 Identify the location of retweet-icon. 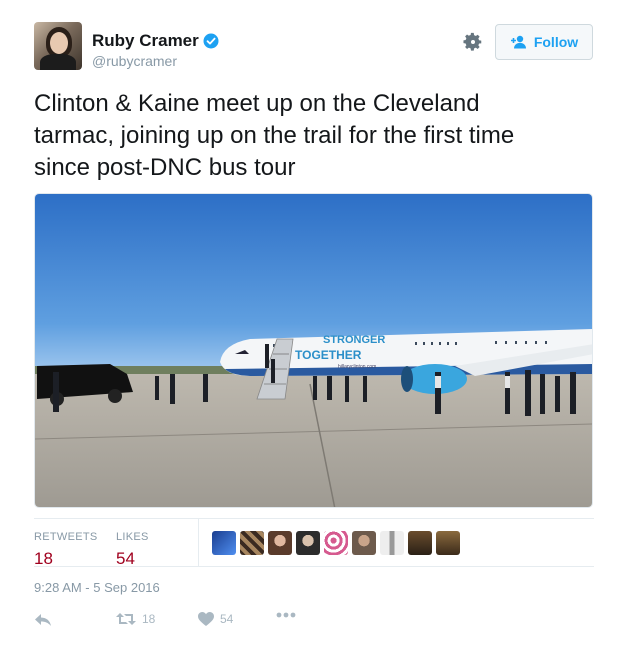
(126, 619).